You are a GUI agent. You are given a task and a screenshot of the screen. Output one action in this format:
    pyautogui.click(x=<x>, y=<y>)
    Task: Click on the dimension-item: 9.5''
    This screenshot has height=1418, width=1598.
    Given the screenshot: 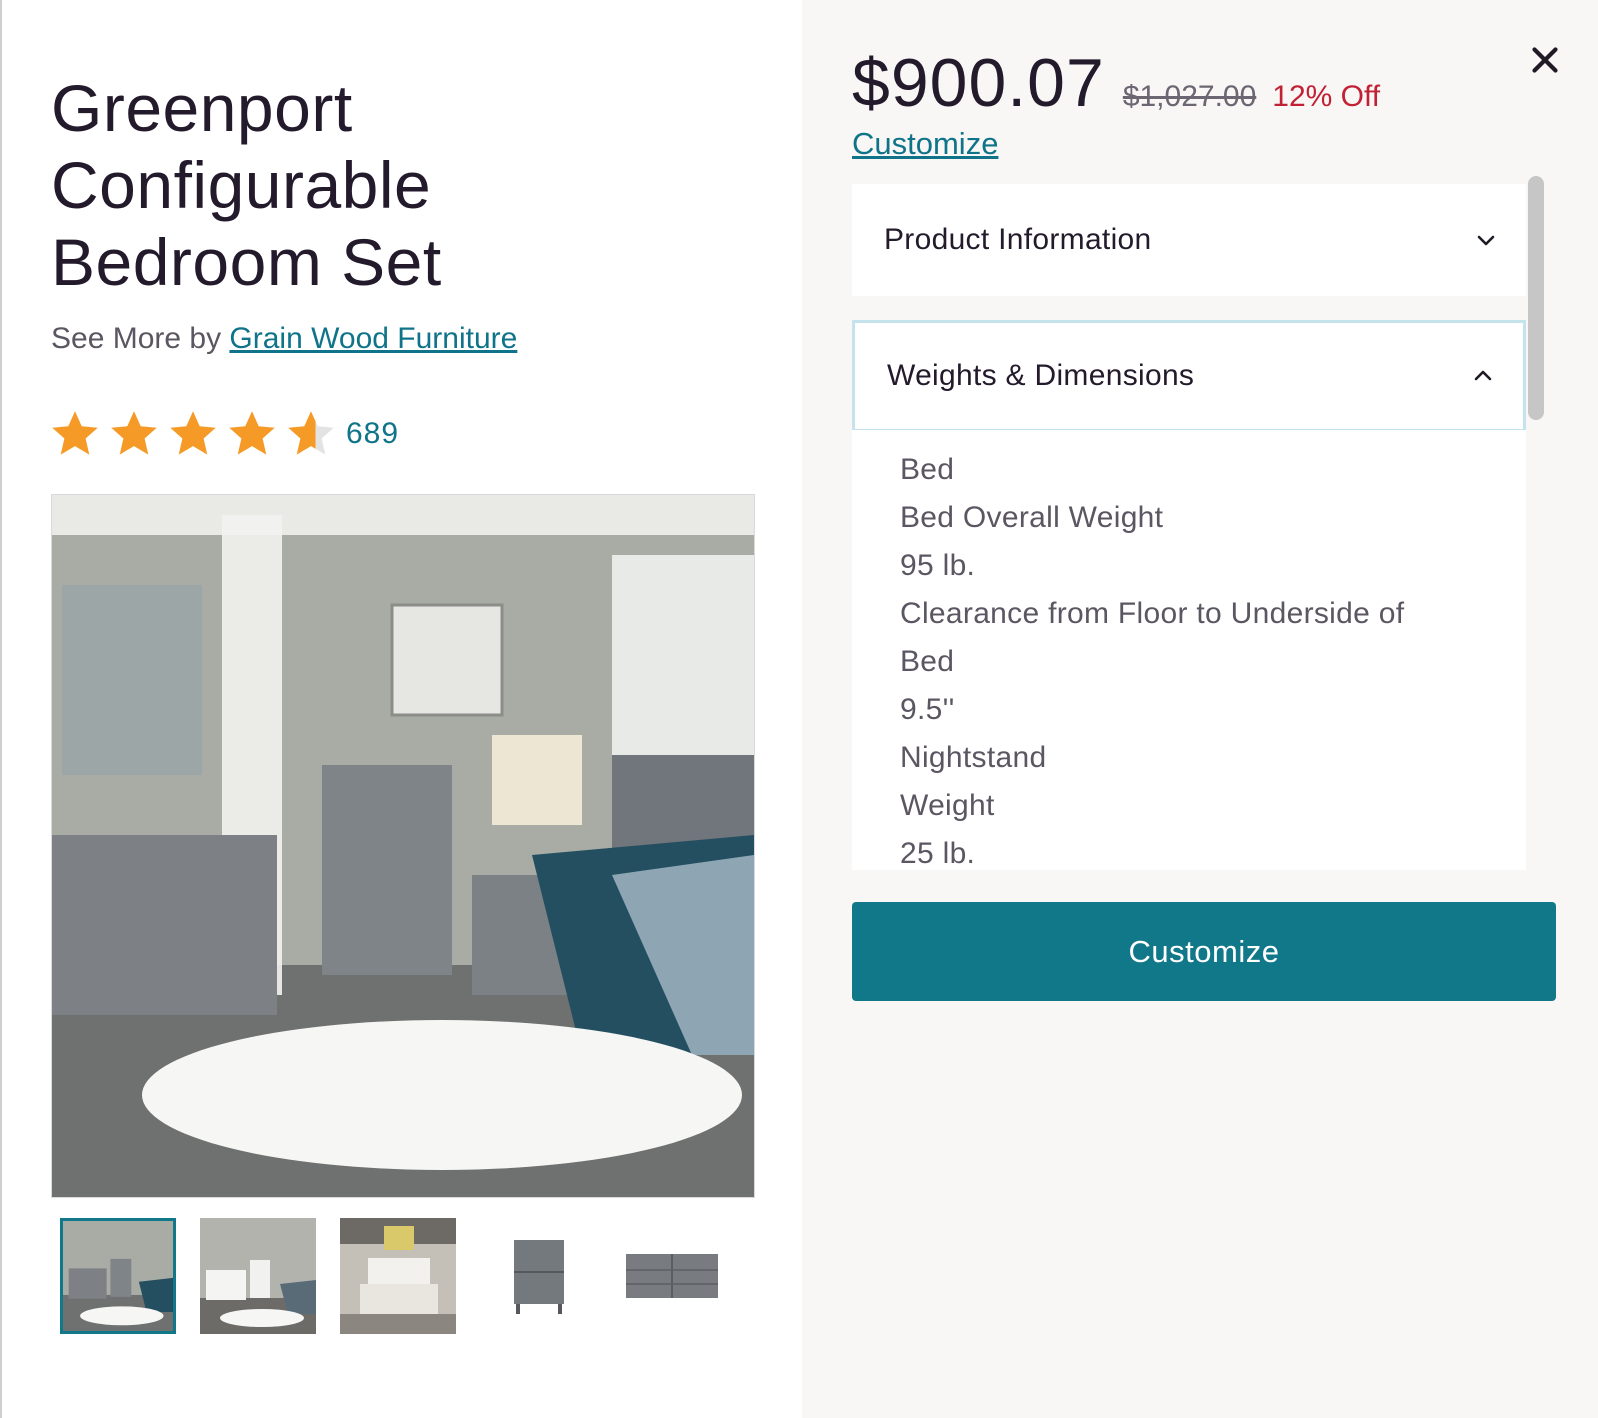 What is the action you would take?
    pyautogui.click(x=927, y=709)
    